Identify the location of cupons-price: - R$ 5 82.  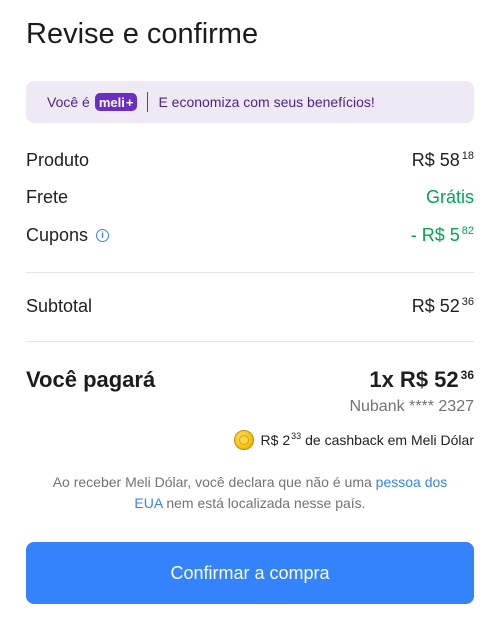
(442, 235).